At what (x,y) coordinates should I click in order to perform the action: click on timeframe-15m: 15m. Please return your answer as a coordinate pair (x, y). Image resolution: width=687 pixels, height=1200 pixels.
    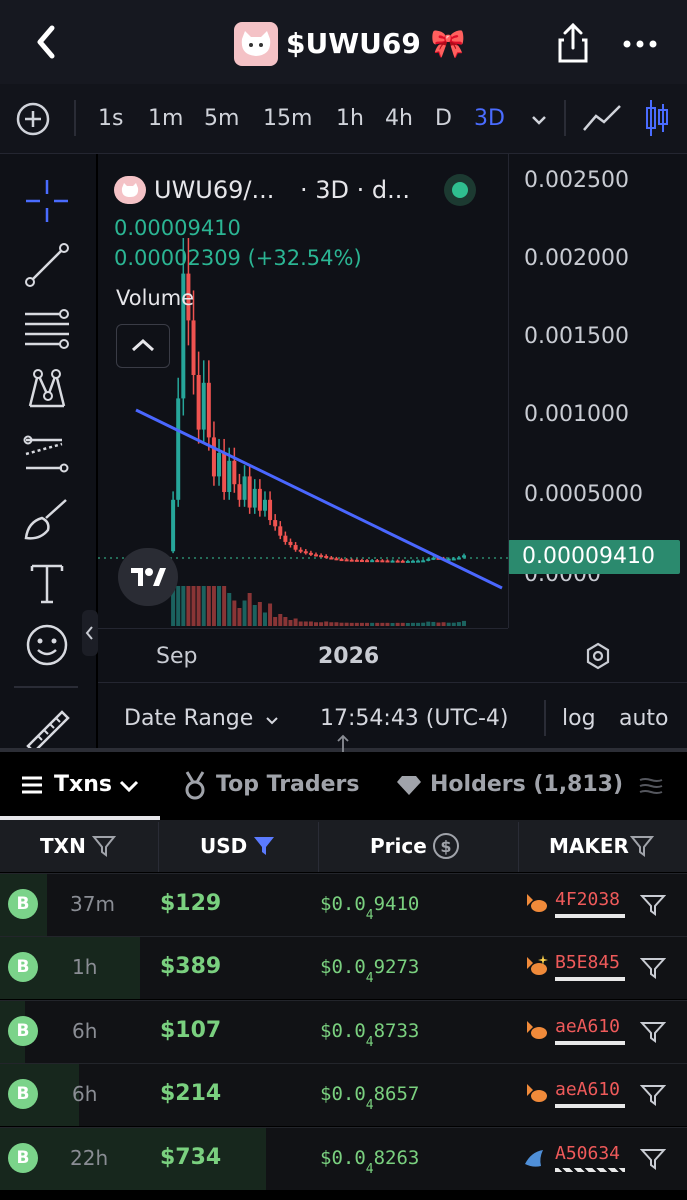
    Looking at the image, I should click on (287, 119).